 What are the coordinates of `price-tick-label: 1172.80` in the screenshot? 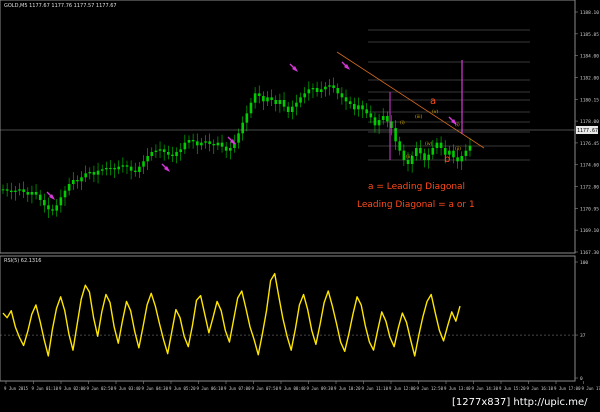 It's located at (589, 188).